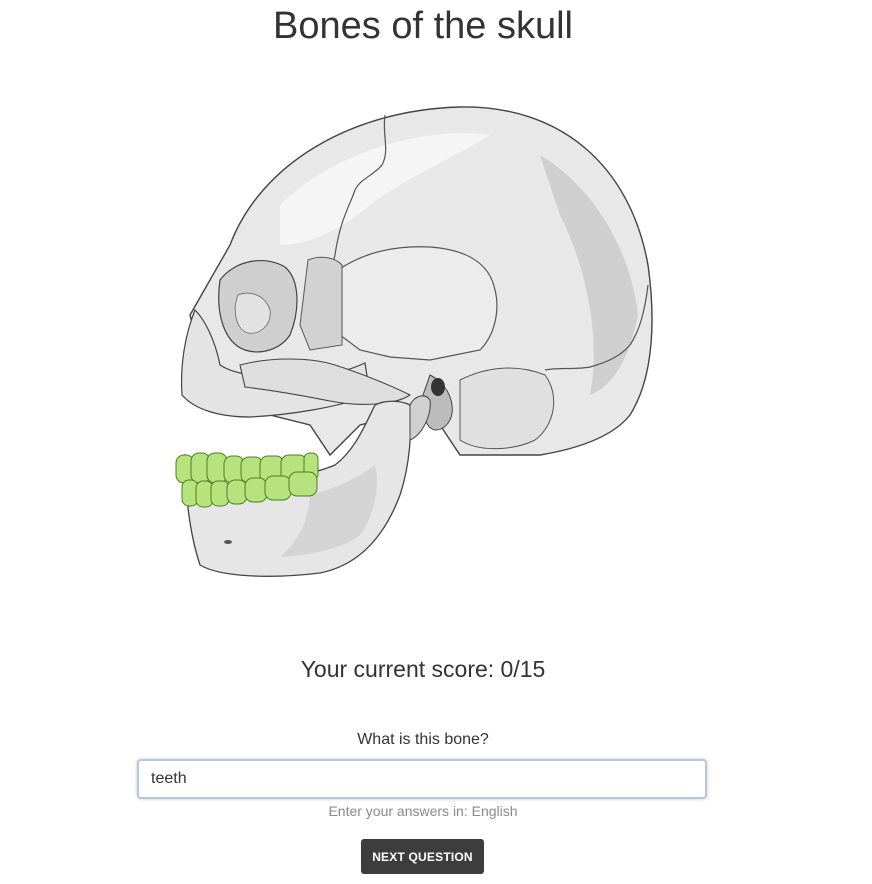 The height and width of the screenshot is (884, 872). I want to click on score-display: Your current score: 0/15, so click(423, 669).